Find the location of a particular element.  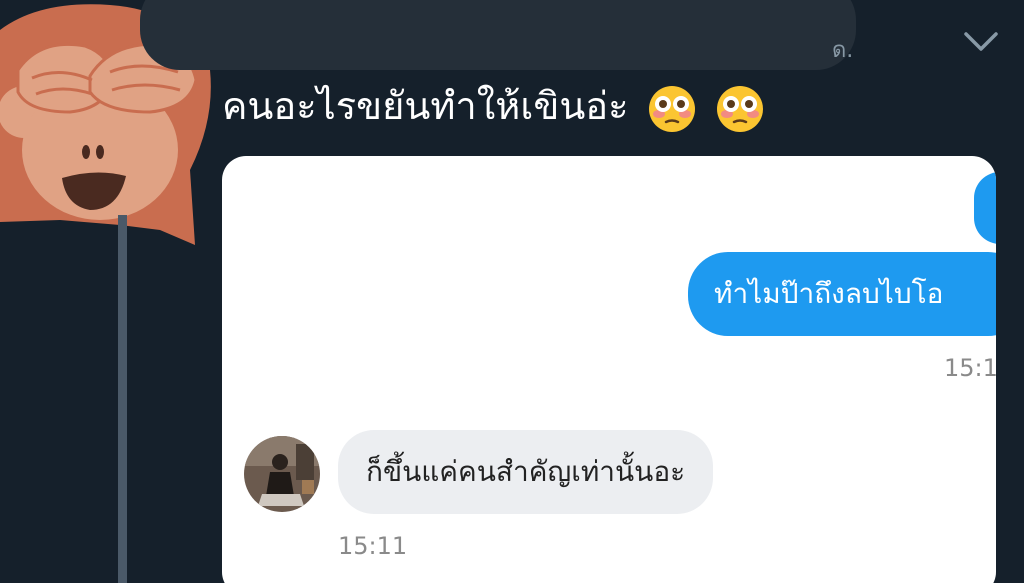

contact-avatar is located at coordinates (282, 474).